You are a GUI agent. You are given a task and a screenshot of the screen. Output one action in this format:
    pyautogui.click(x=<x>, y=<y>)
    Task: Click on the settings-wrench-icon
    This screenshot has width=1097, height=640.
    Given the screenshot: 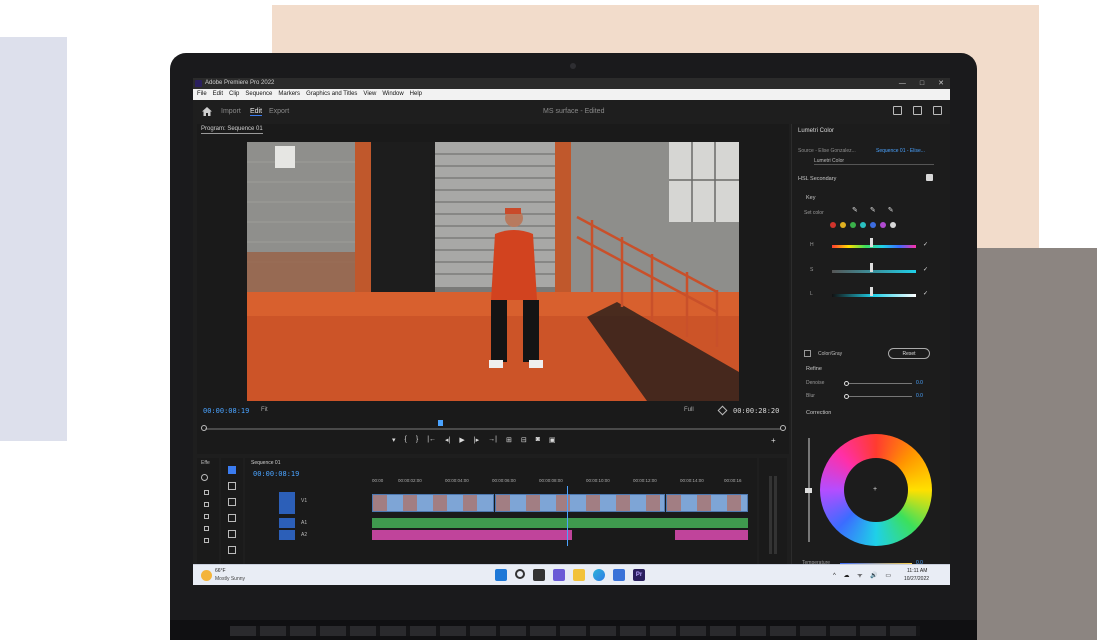 What is the action you would take?
    pyautogui.click(x=722, y=410)
    